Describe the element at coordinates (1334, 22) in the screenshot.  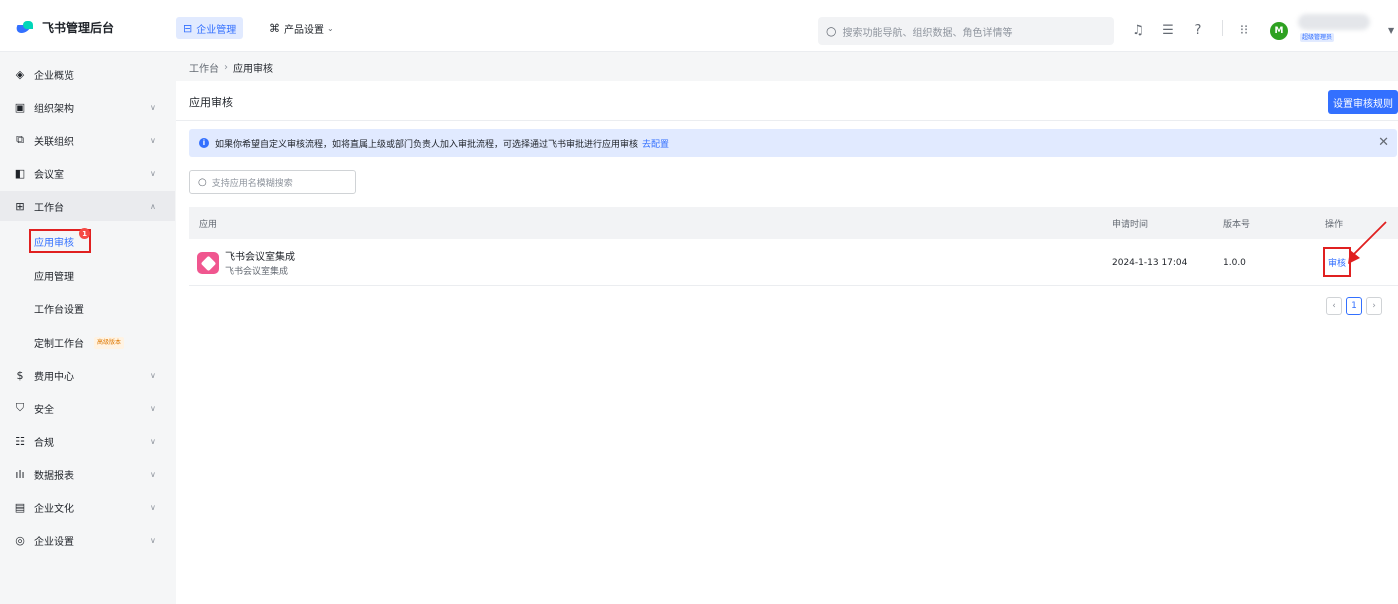
I see `user-name-redacted` at that location.